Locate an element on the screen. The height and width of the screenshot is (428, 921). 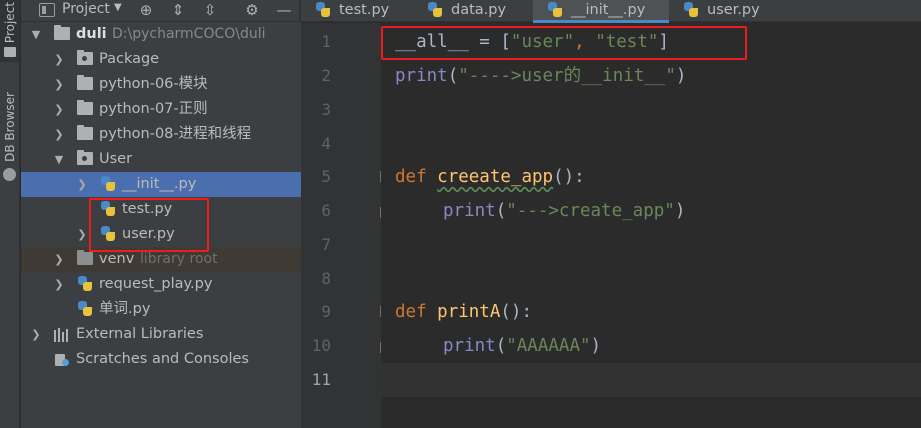
project-view-selector: Project is located at coordinates (86, 9).